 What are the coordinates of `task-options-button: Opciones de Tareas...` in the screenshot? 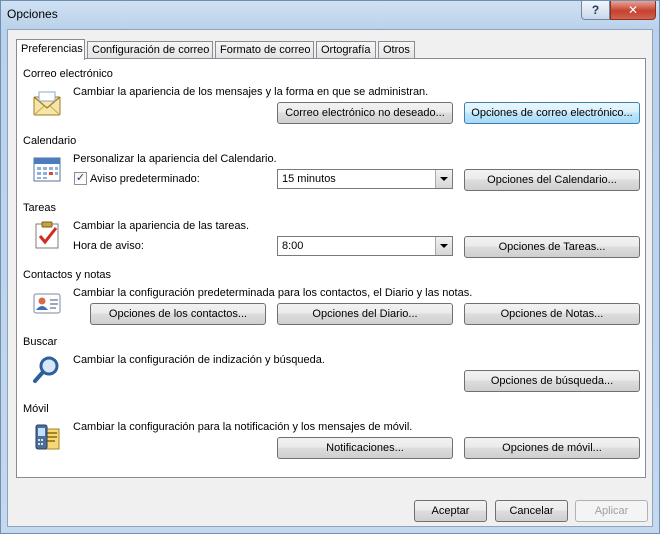 It's located at (552, 247).